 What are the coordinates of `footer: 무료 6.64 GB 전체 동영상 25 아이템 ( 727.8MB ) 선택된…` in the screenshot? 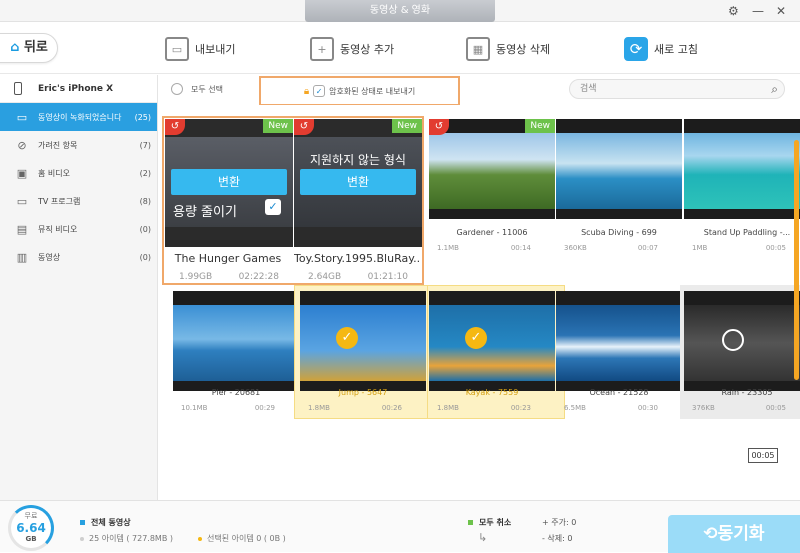 It's located at (400, 526).